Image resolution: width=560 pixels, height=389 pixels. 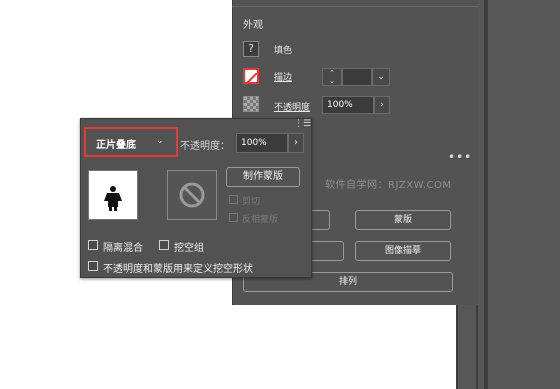 What do you see at coordinates (251, 104) in the screenshot?
I see `checkerboard-opacity-icon` at bounding box center [251, 104].